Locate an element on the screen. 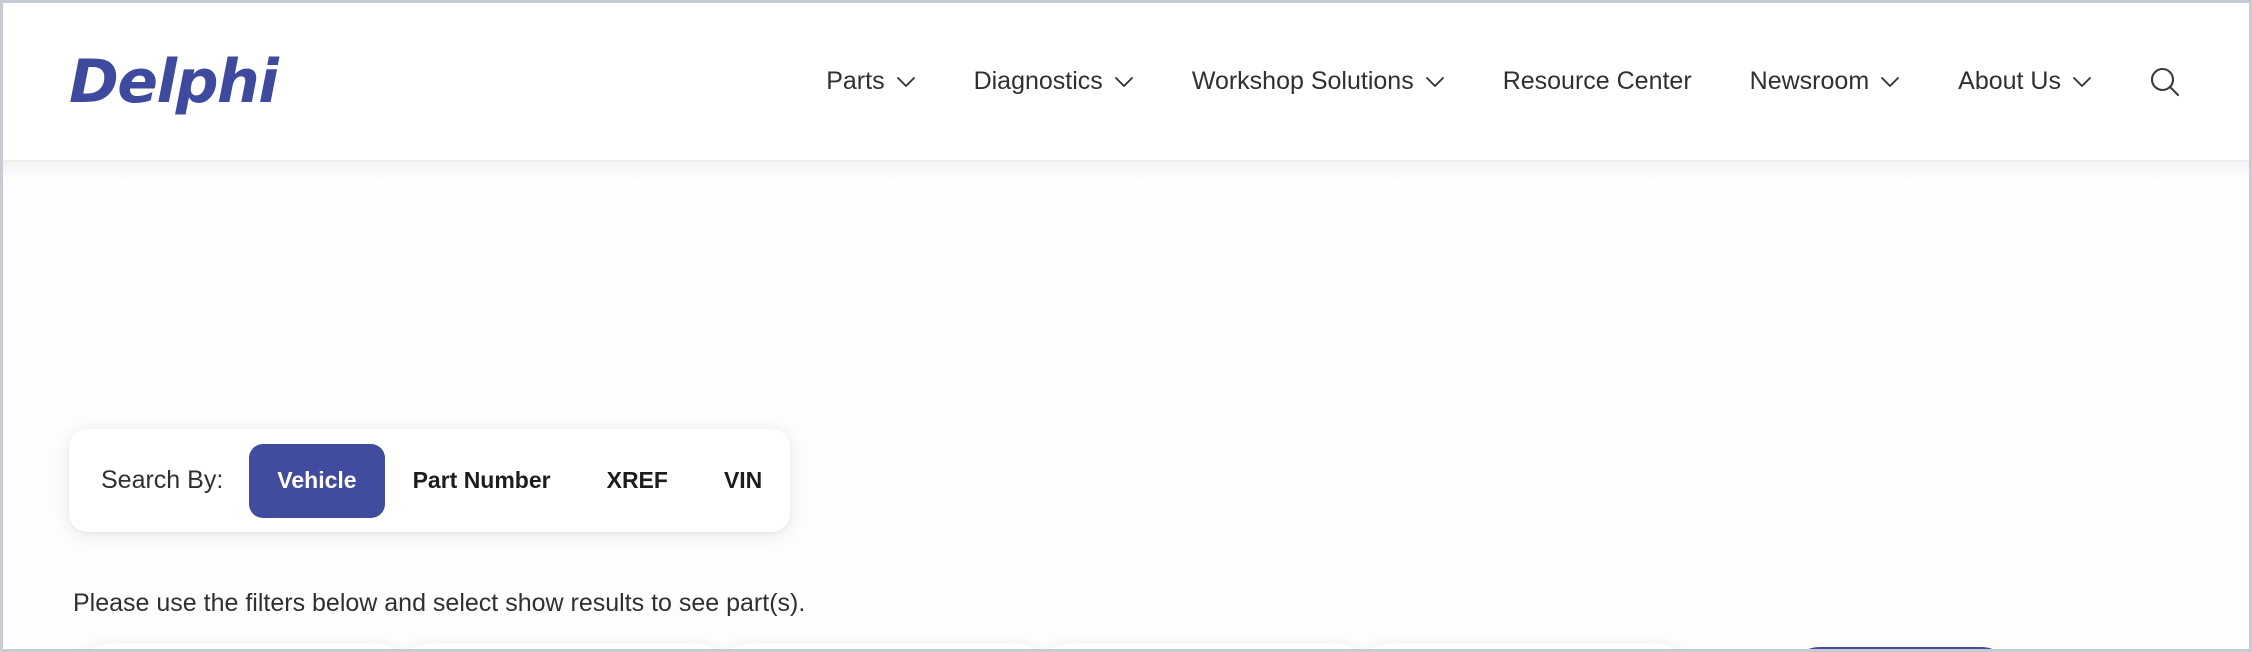 This screenshot has height=652, width=2252. delphi-logo: Delphi is located at coordinates (174, 82).